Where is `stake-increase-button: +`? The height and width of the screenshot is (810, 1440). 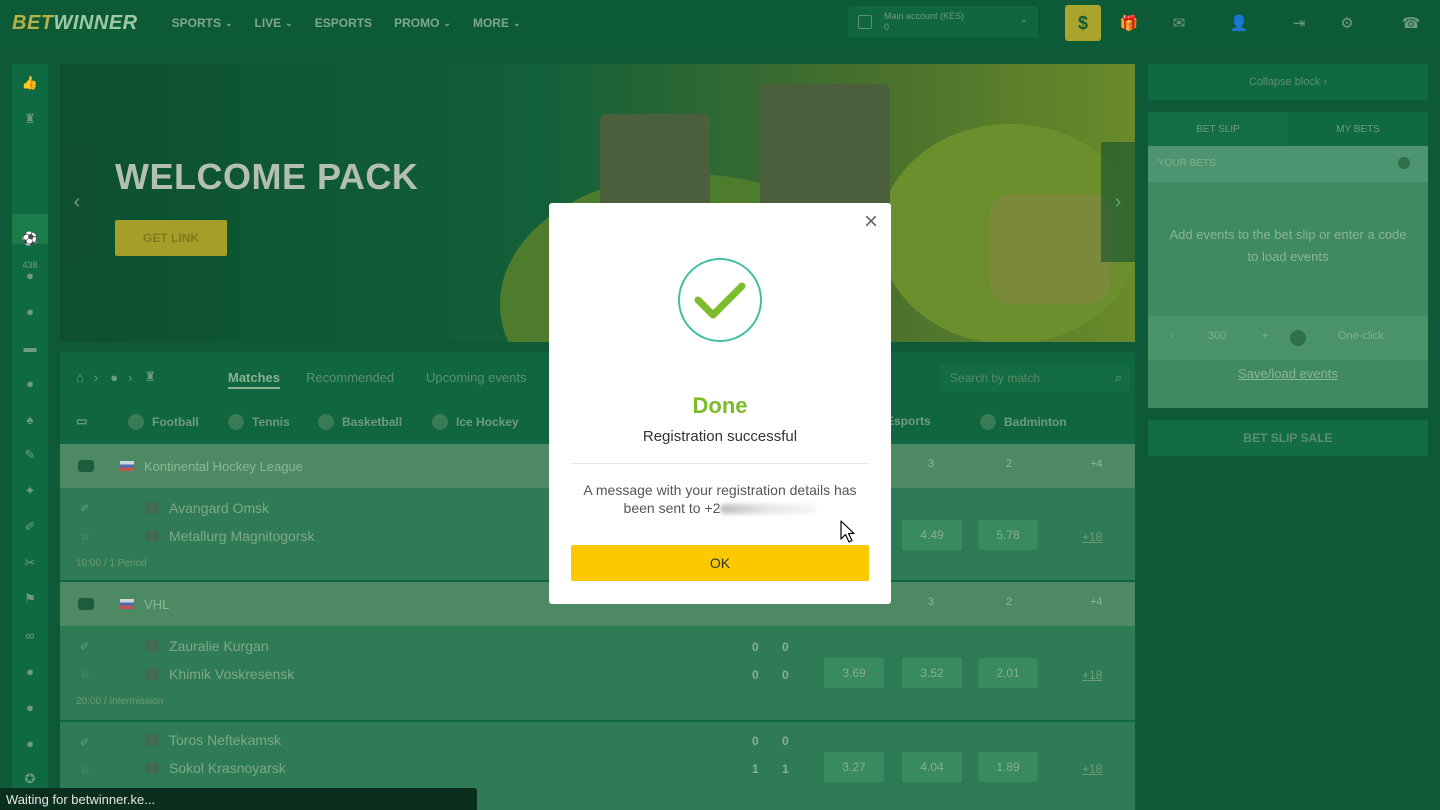
stake-increase-button: + is located at coordinates (1265, 336).